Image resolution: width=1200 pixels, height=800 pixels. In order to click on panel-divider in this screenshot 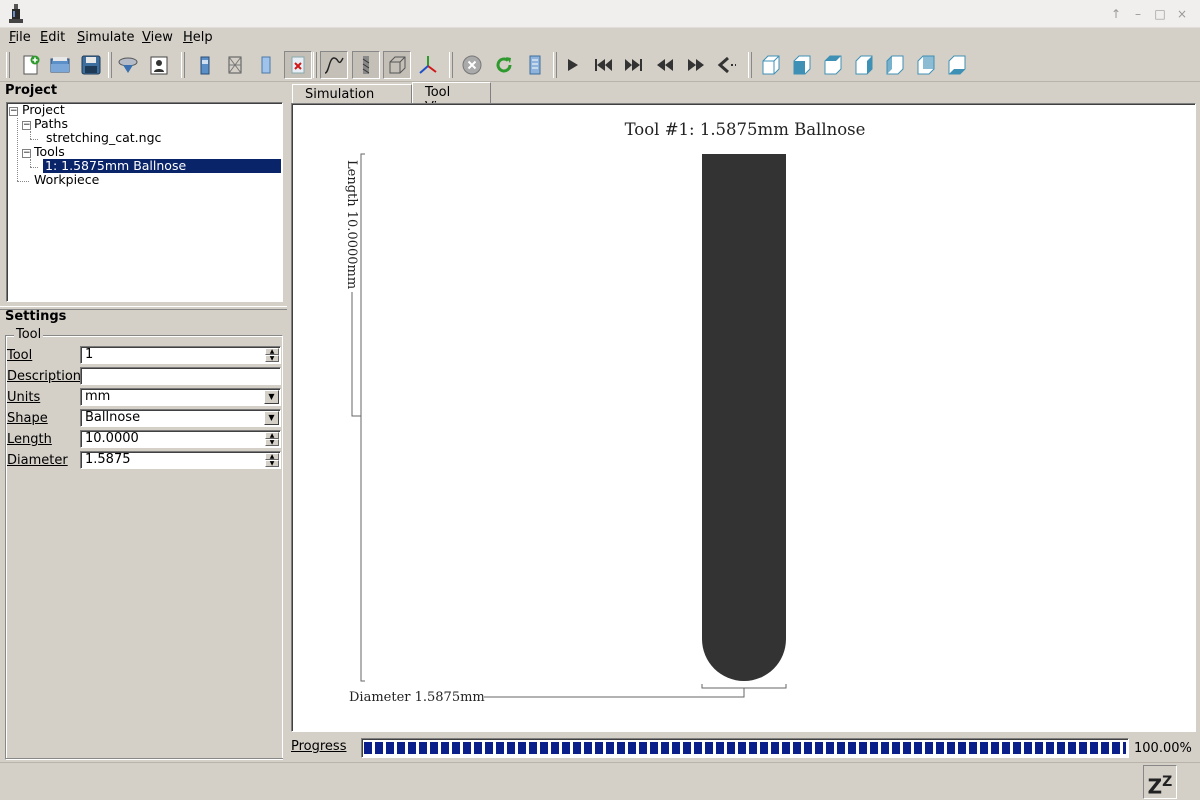, I will do `click(144, 758)`.